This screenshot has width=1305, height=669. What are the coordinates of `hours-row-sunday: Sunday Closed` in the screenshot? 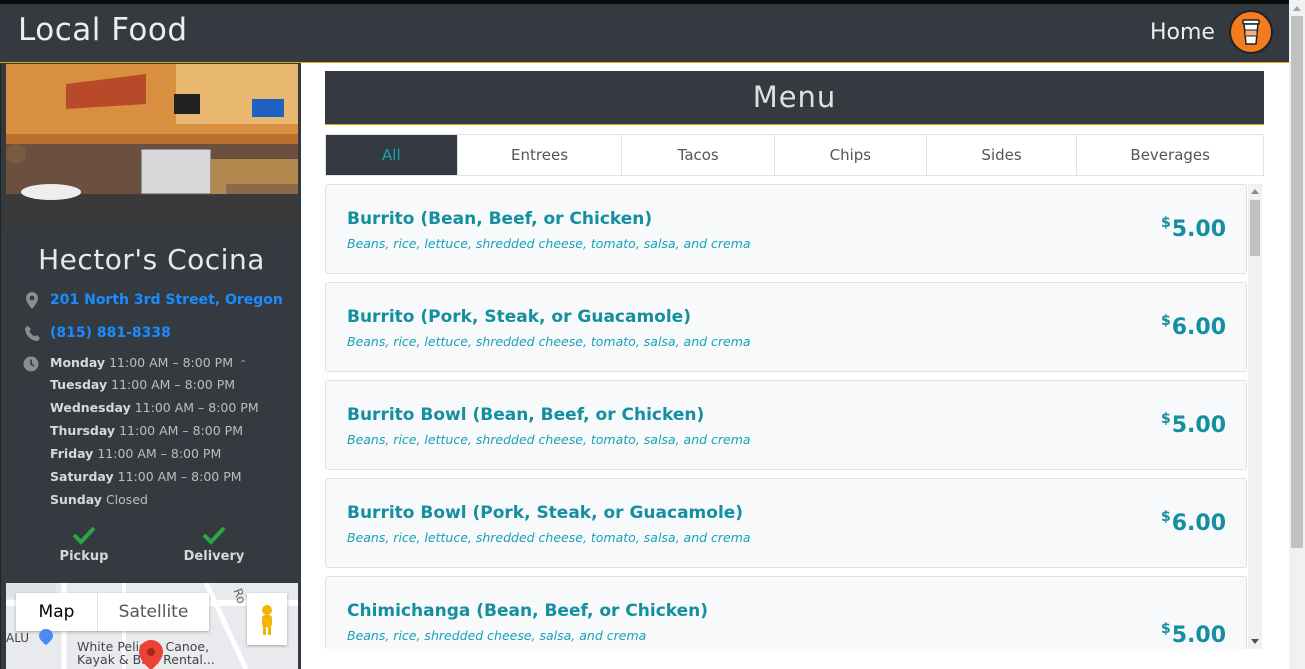 It's located at (99, 499).